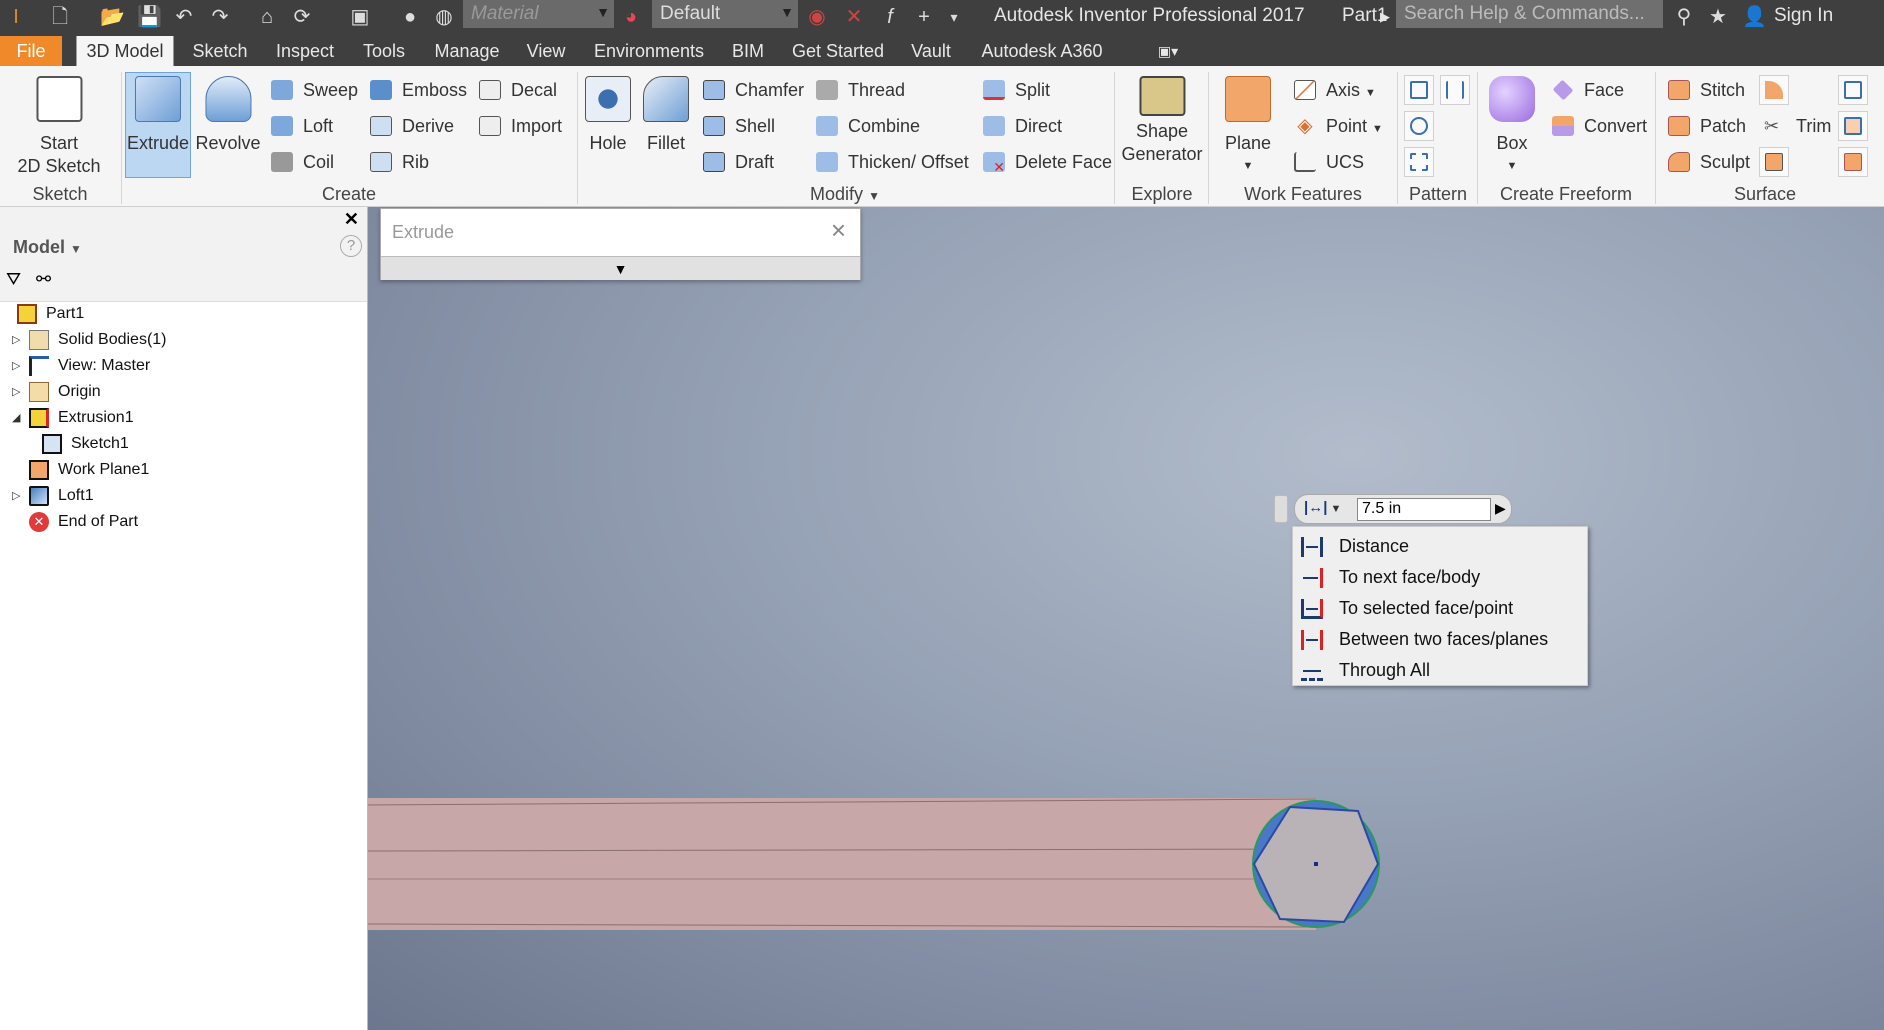 This screenshot has width=1884, height=1030. I want to click on ucs-button: UCS, so click(1329, 162).